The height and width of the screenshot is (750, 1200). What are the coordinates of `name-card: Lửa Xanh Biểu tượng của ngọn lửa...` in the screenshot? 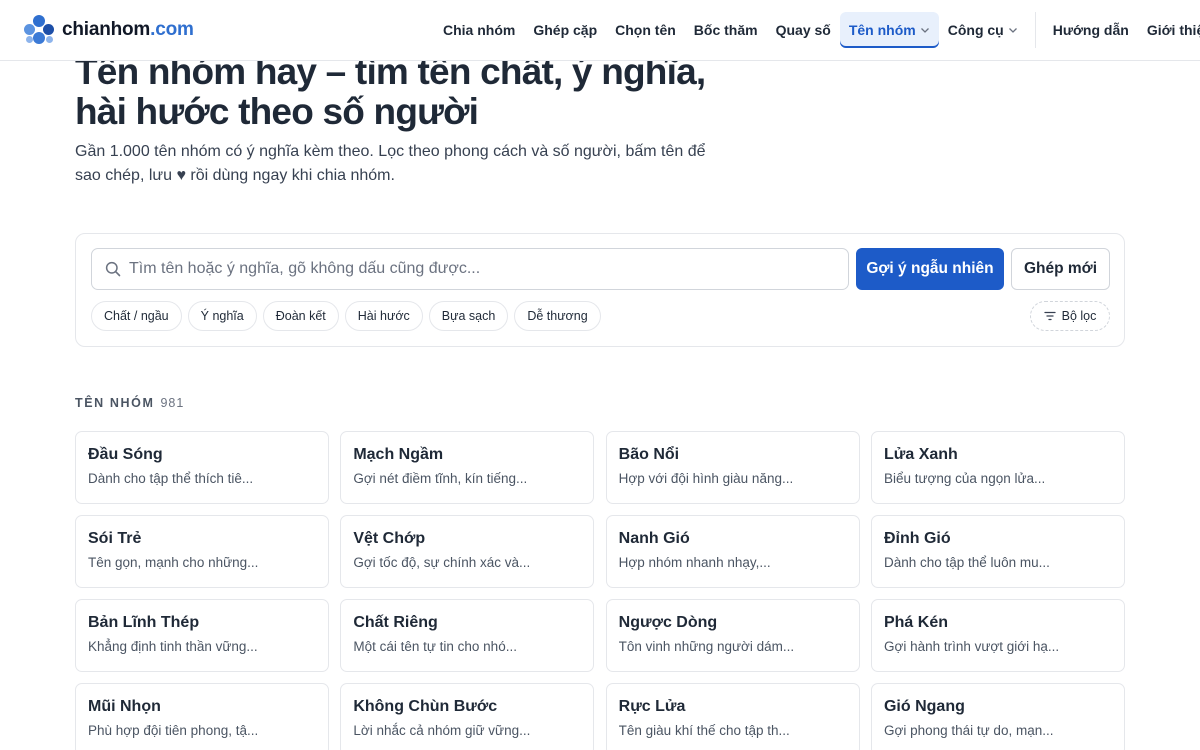 It's located at (997, 467).